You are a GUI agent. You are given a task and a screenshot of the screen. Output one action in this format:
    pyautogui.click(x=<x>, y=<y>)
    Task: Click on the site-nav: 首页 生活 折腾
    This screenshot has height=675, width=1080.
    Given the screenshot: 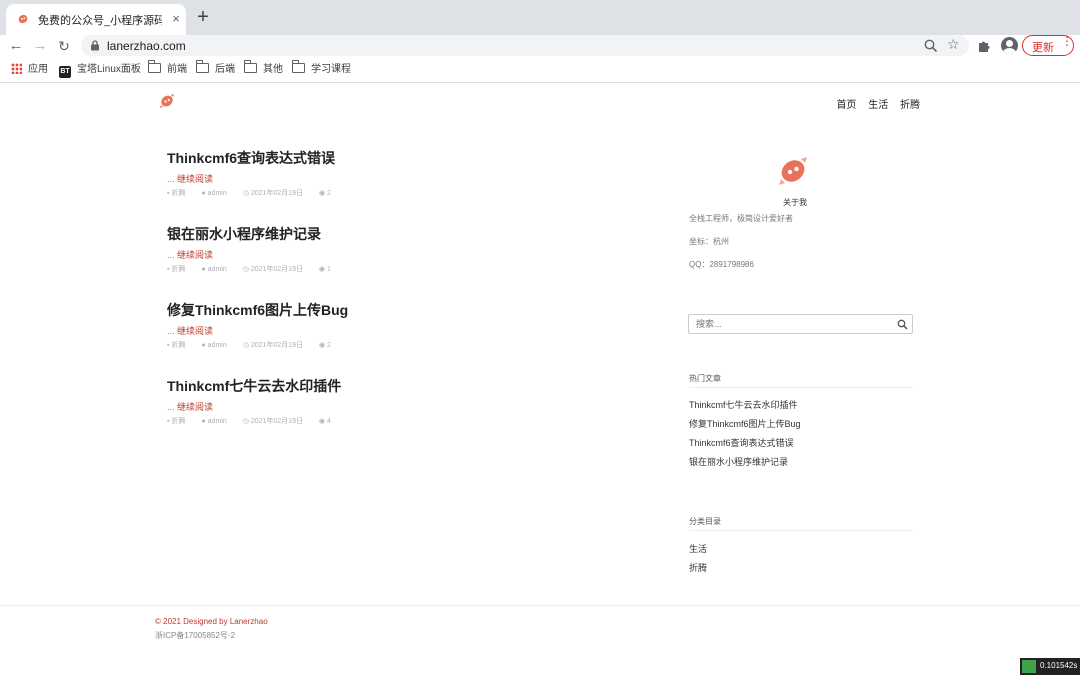 What is the action you would take?
    pyautogui.click(x=873, y=103)
    